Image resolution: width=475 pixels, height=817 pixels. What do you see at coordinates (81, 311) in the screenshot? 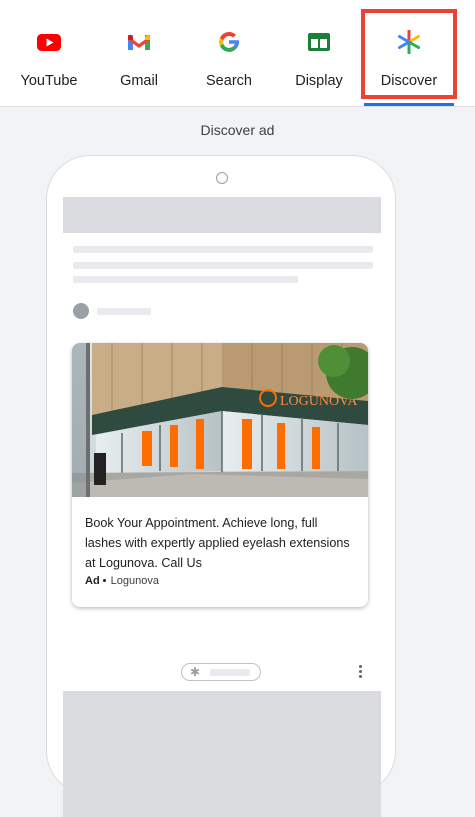
I see `placeholder-avatar` at bounding box center [81, 311].